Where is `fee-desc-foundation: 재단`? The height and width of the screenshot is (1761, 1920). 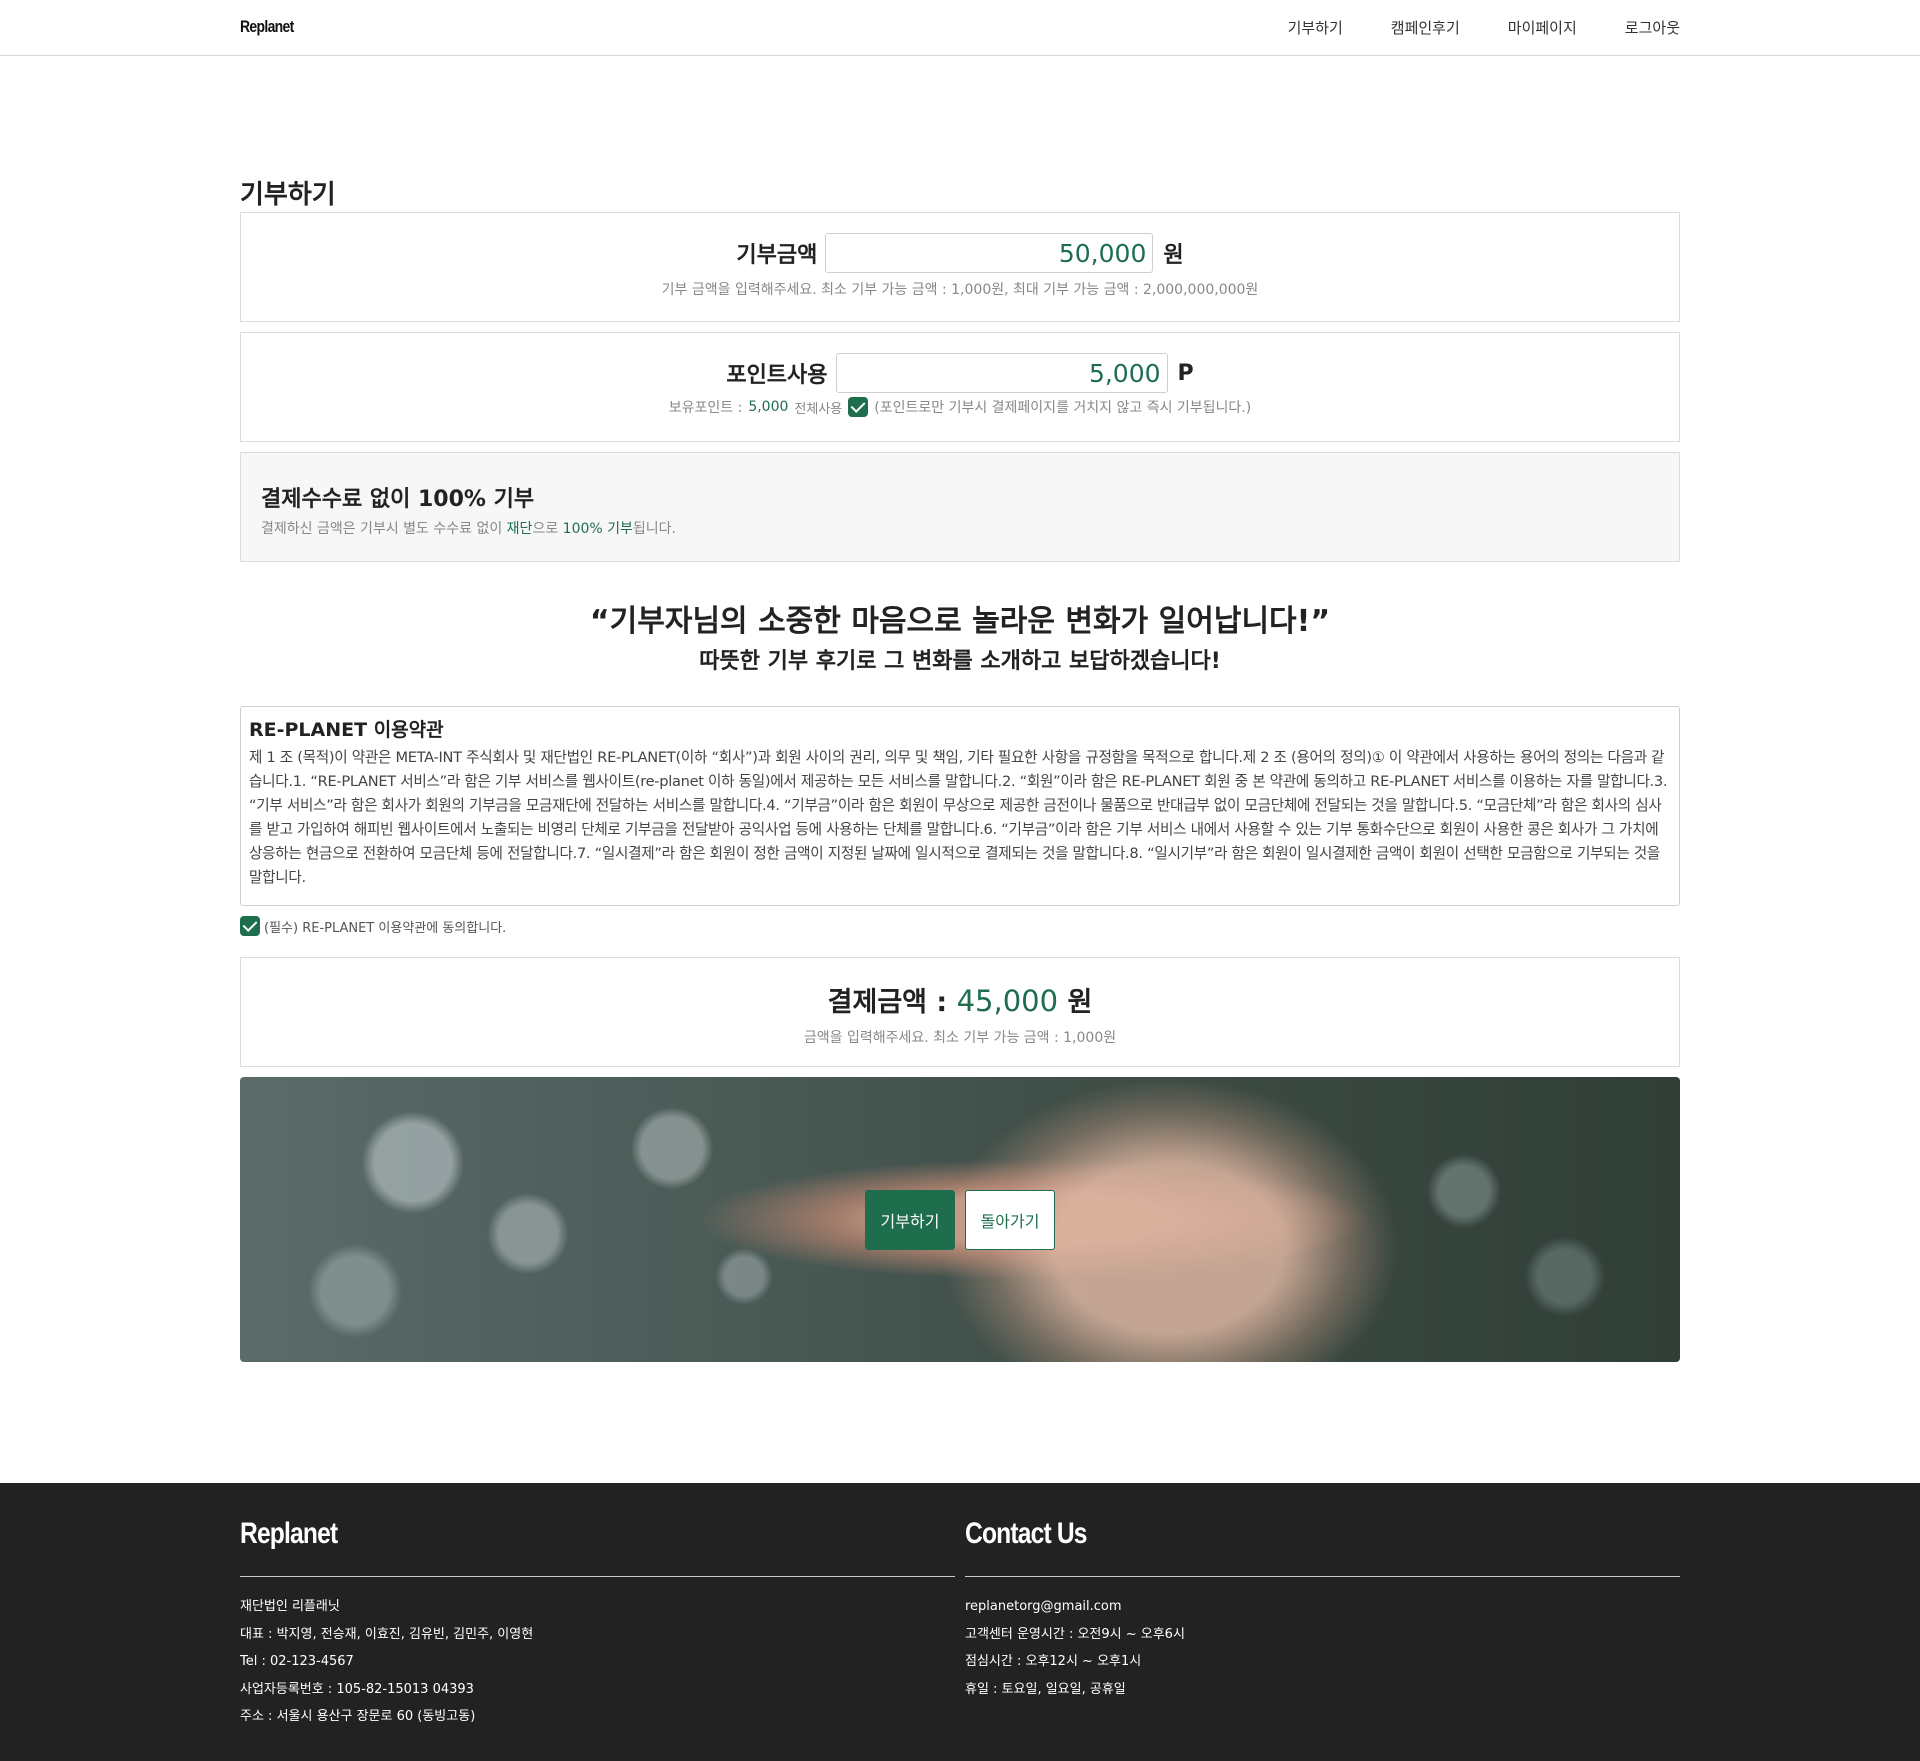
fee-desc-foundation: 재단 is located at coordinates (519, 529).